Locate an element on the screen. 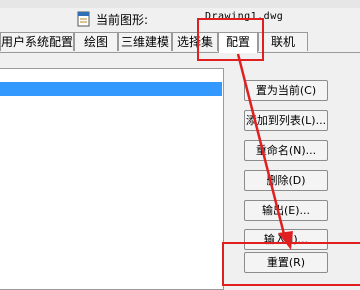 The height and width of the screenshot is (290, 360). drawing-file-icon is located at coordinates (84, 19).